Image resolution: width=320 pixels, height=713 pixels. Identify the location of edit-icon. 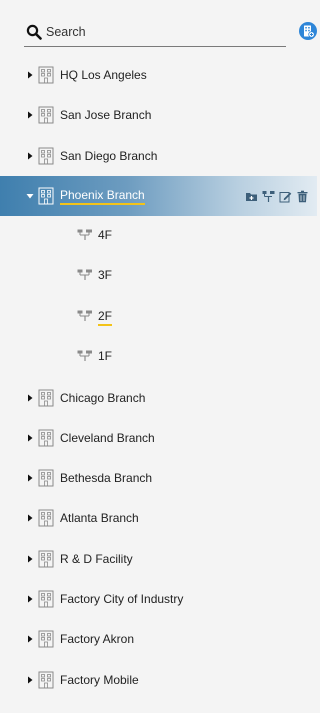
(285, 197).